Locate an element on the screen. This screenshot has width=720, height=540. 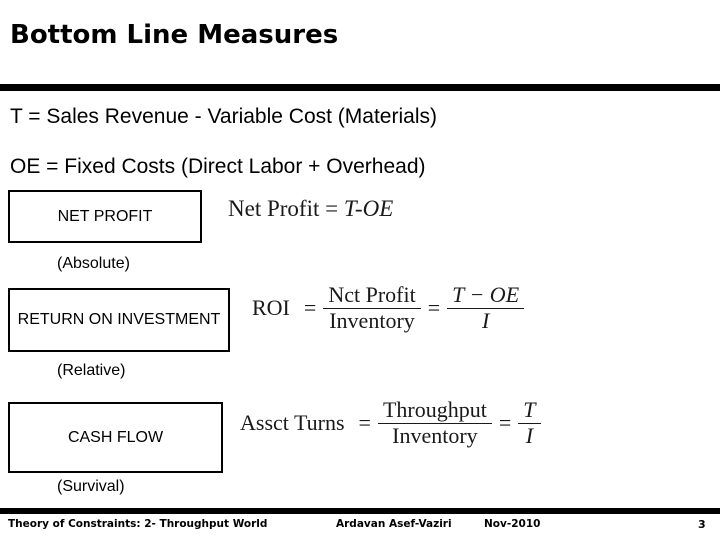
box-net-profit: NET PROFIT is located at coordinates (105, 216).